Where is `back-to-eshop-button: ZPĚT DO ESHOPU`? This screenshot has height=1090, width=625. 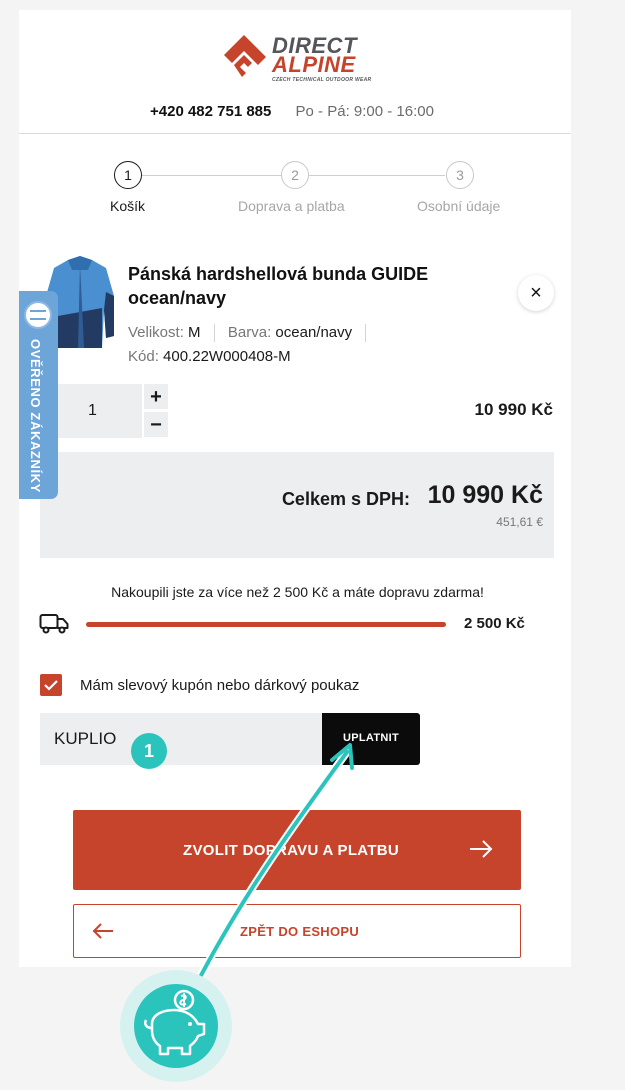
back-to-eshop-button: ZPĚT DO ESHOPU is located at coordinates (297, 931).